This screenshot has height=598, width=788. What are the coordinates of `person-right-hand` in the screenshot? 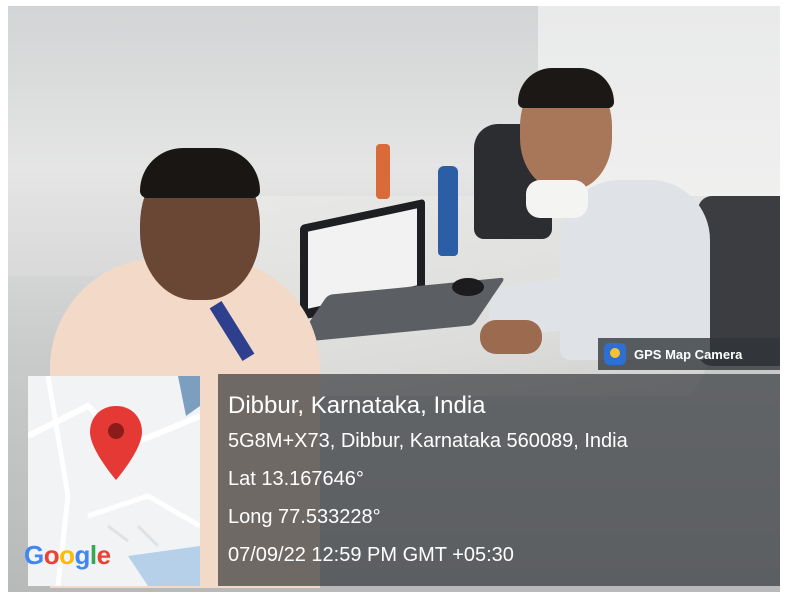 It's located at (511, 337).